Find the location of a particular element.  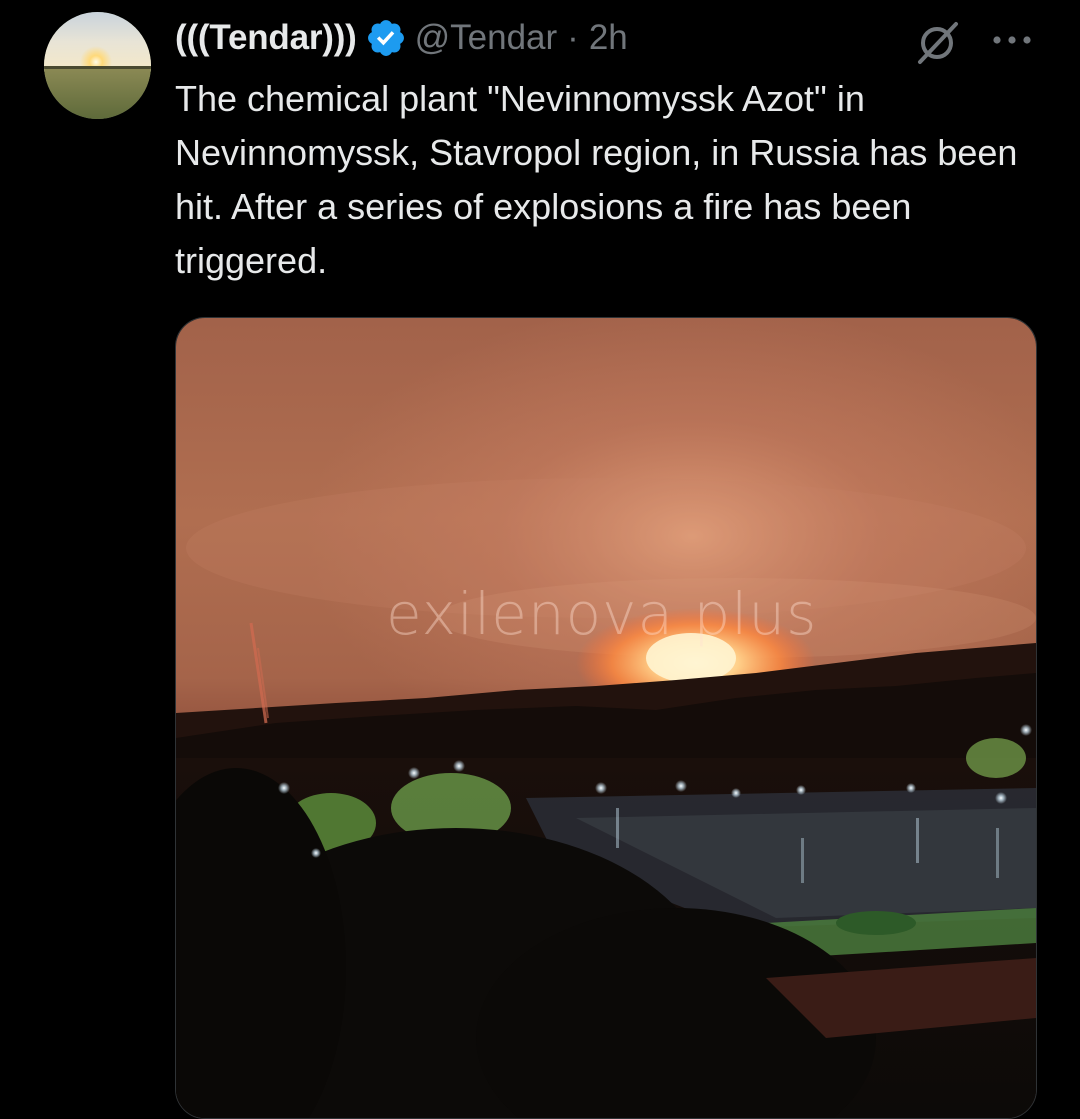

avatar-image is located at coordinates (97, 65).